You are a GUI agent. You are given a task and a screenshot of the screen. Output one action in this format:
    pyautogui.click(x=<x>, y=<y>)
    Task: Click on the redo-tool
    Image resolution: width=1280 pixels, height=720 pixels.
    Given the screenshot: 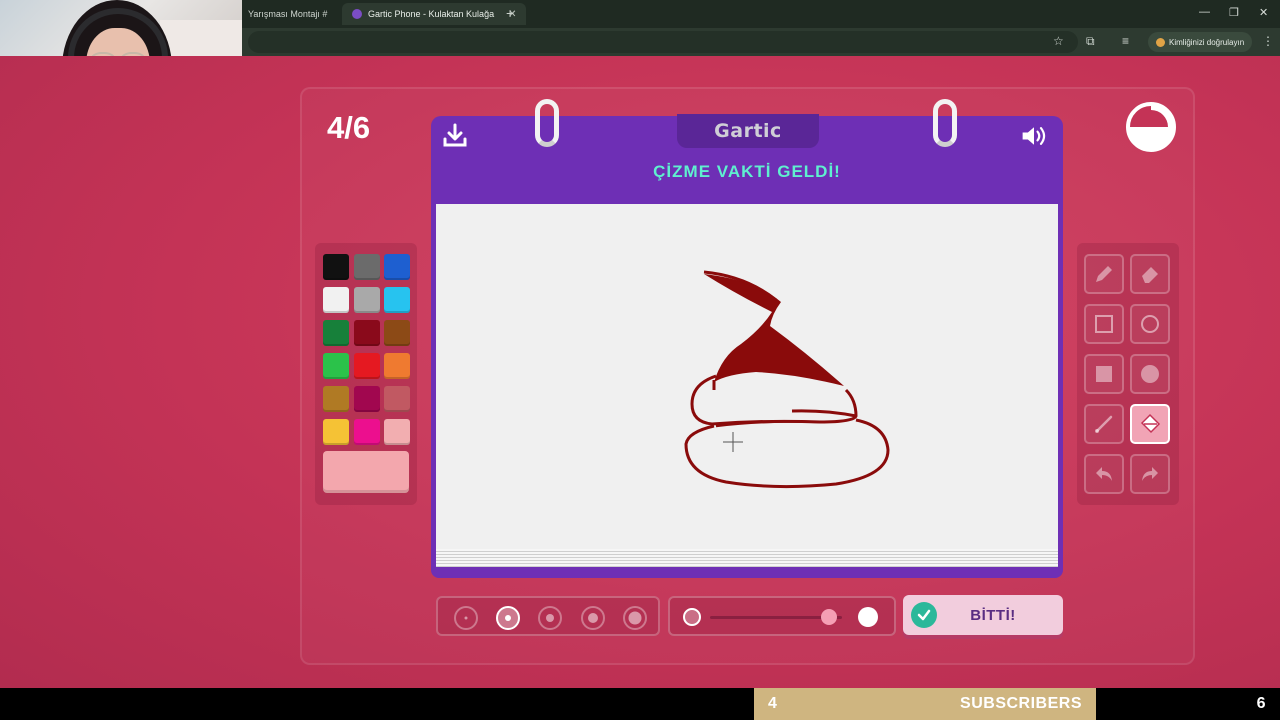 What is the action you would take?
    pyautogui.click(x=1150, y=474)
    